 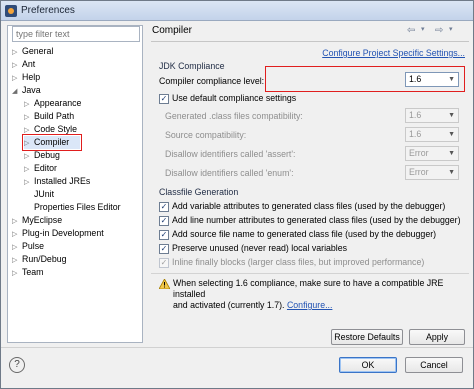 I want to click on enum-identifiers-label: Disallow identifiers called 'enum':, so click(x=229, y=173).